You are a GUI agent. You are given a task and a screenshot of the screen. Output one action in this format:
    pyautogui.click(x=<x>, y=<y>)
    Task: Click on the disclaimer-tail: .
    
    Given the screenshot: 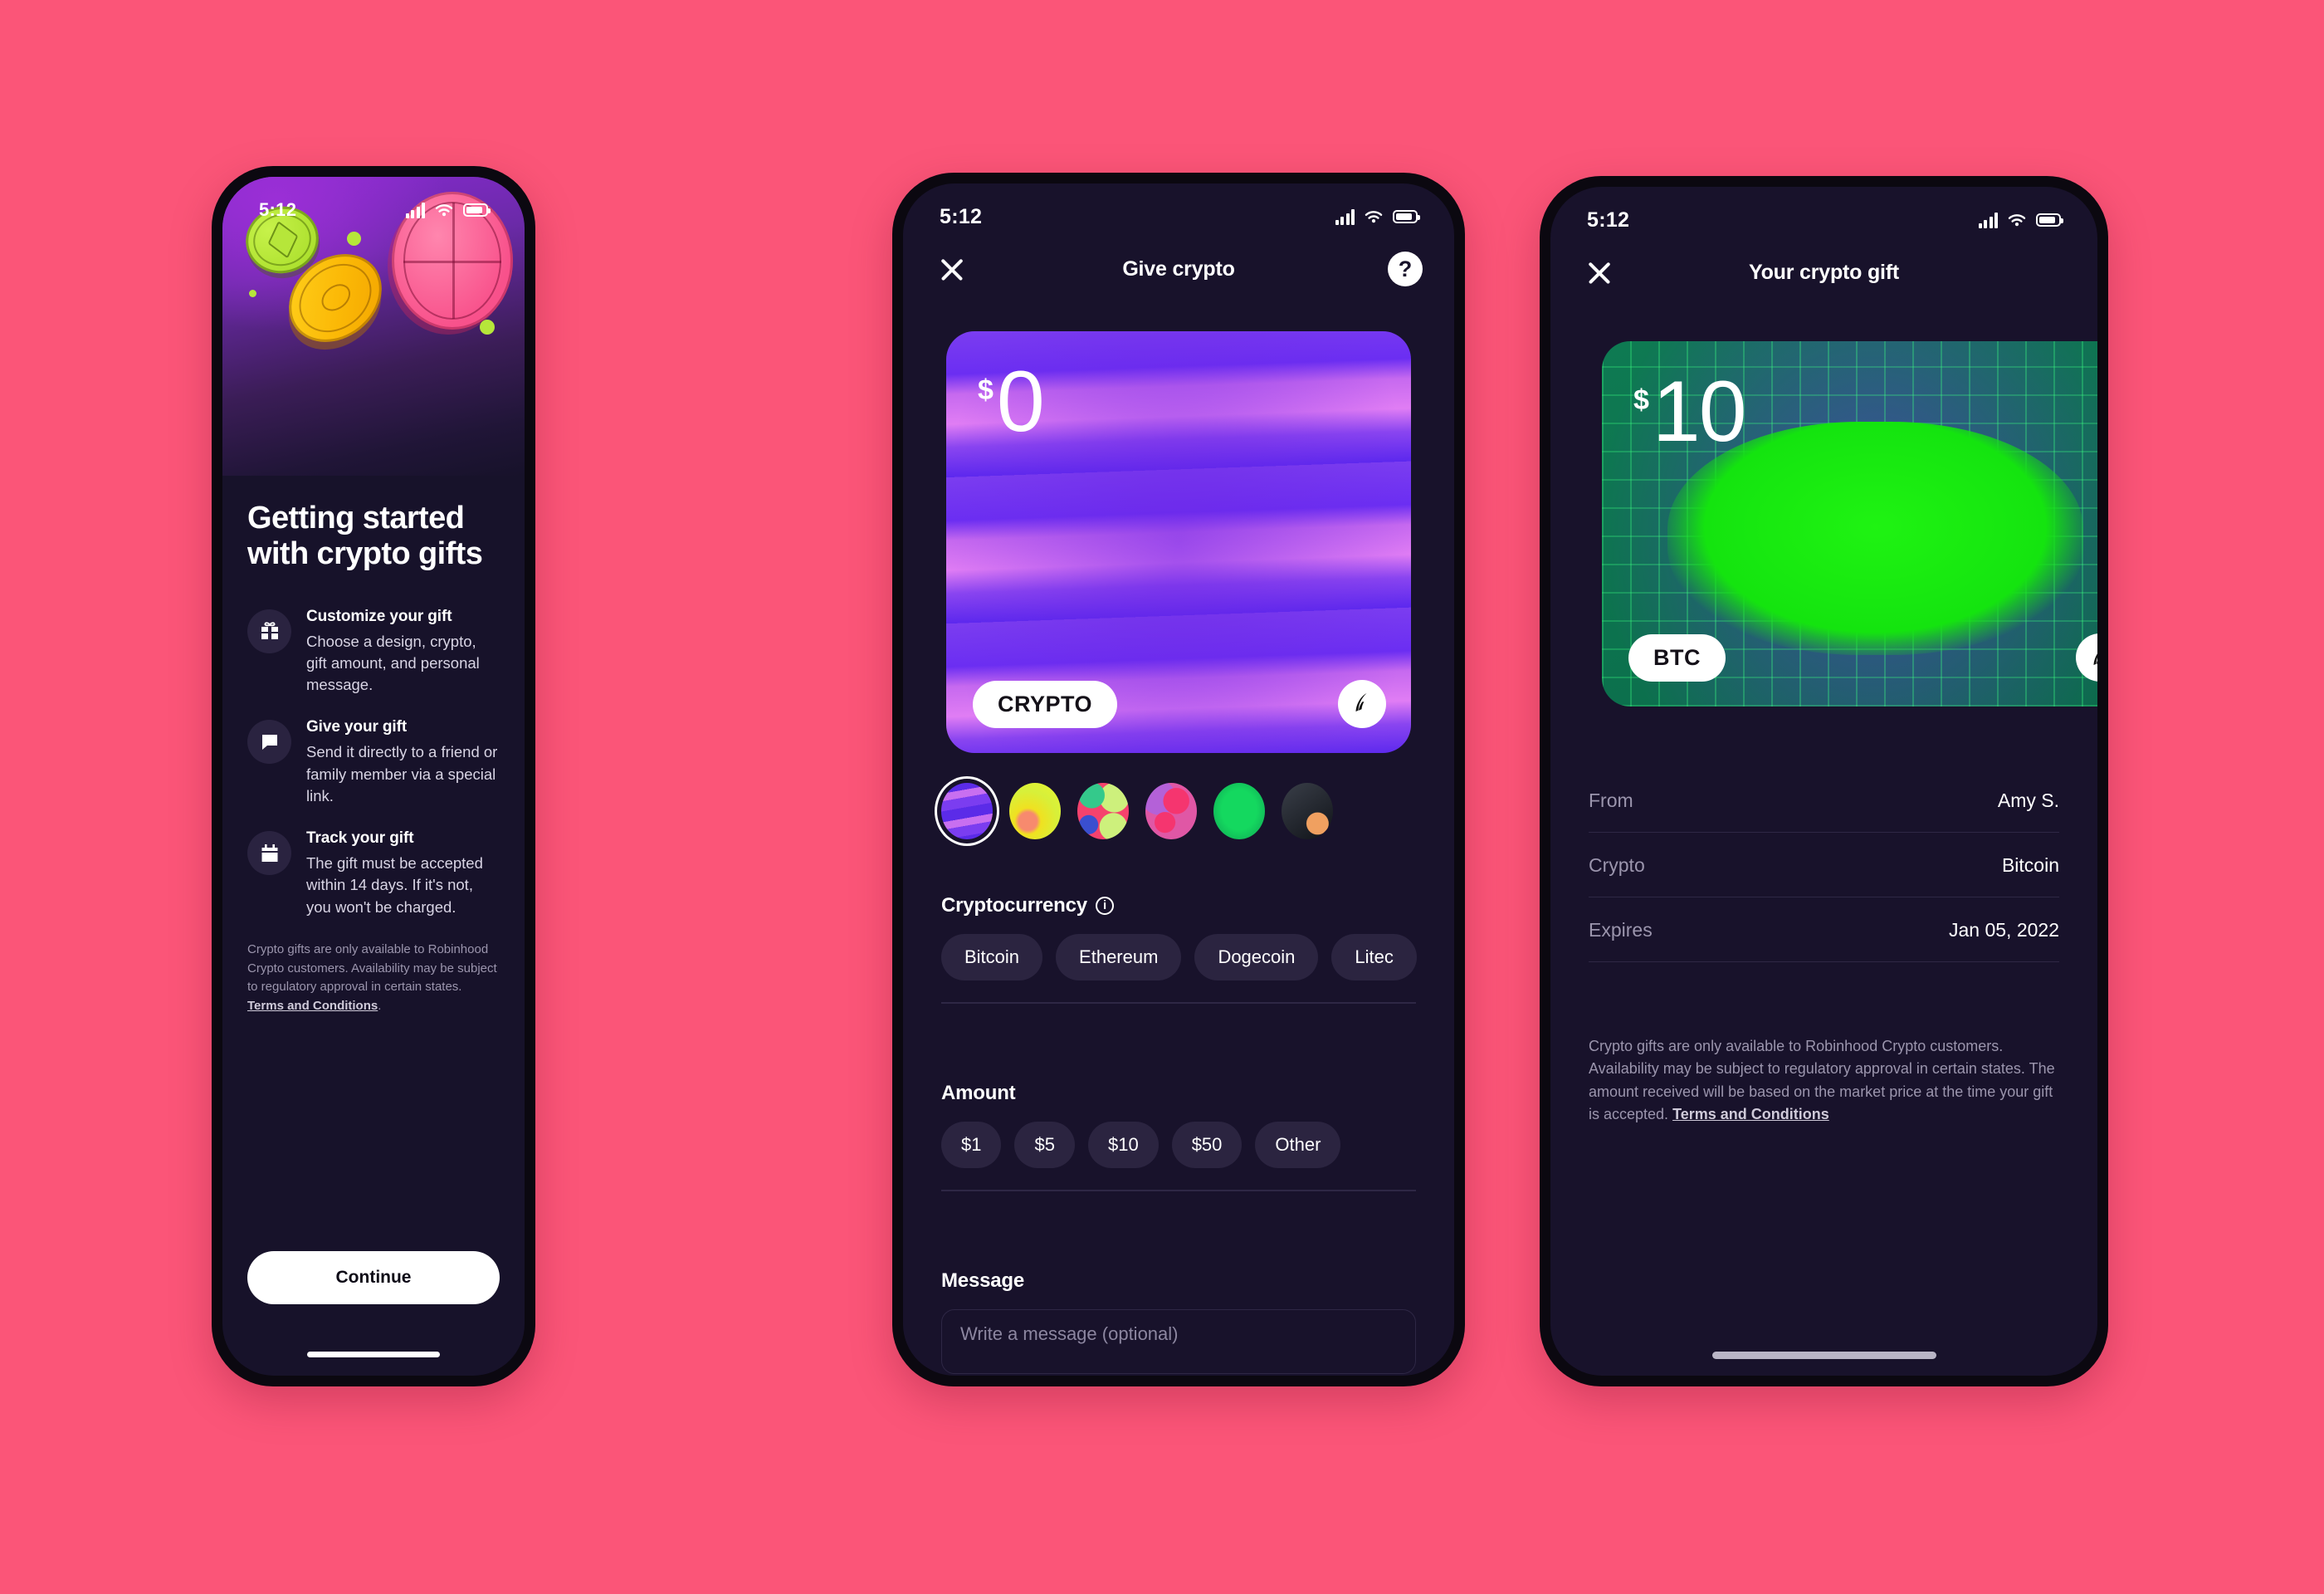 What is the action you would take?
    pyautogui.click(x=380, y=1005)
    